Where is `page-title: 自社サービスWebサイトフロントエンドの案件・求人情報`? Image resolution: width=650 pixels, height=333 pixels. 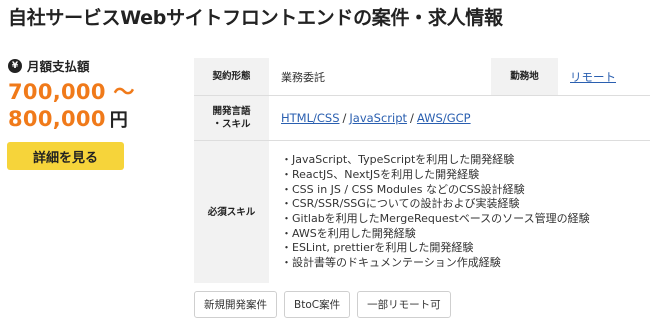 page-title: 自社サービスWebサイトフロントエンドの案件・求人情報 is located at coordinates (255, 18).